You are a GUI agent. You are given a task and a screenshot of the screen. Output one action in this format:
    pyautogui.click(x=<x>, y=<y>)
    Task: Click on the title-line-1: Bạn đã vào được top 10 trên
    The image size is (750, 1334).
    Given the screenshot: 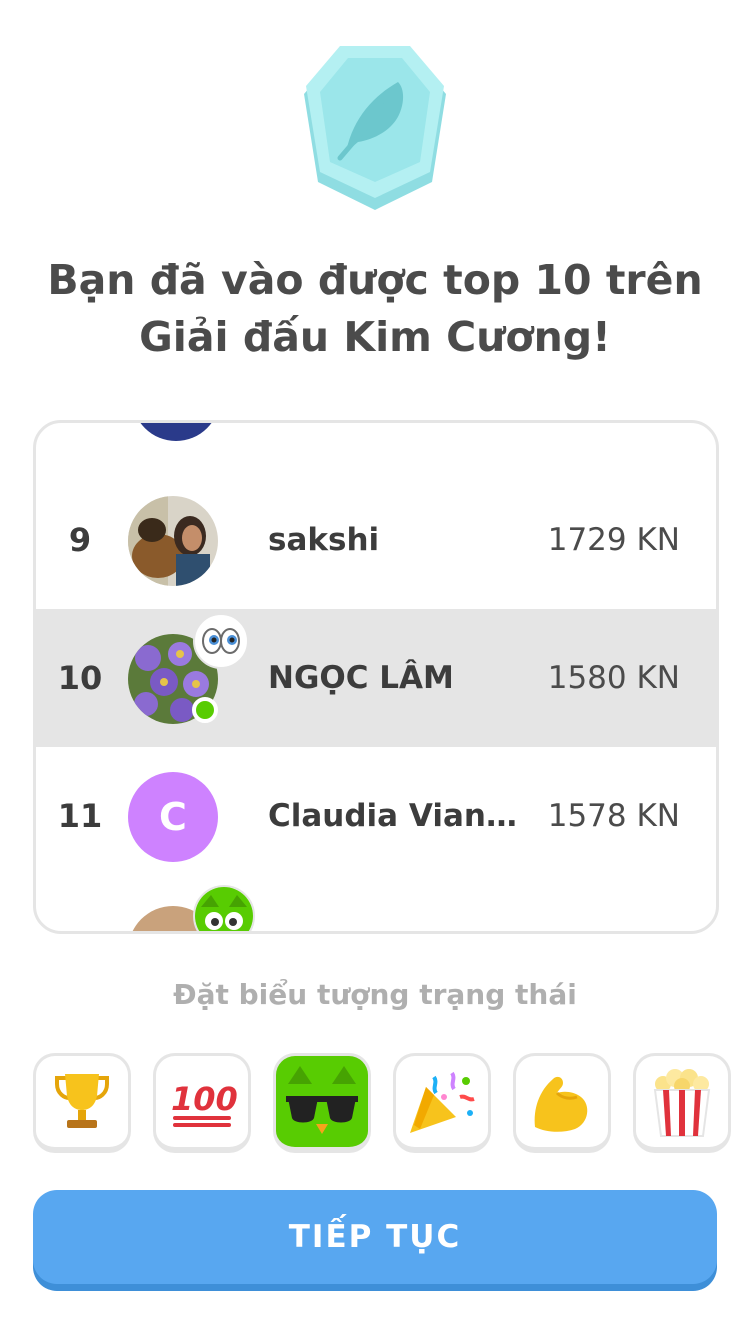 What is the action you would take?
    pyautogui.click(x=375, y=280)
    